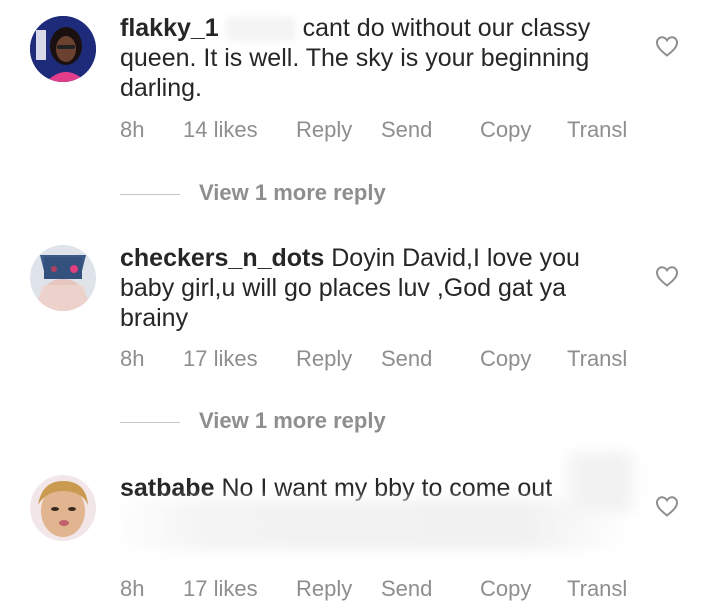 This screenshot has height=608, width=720. Describe the element at coordinates (220, 130) in the screenshot. I see `likes-count: 14 likes` at that location.